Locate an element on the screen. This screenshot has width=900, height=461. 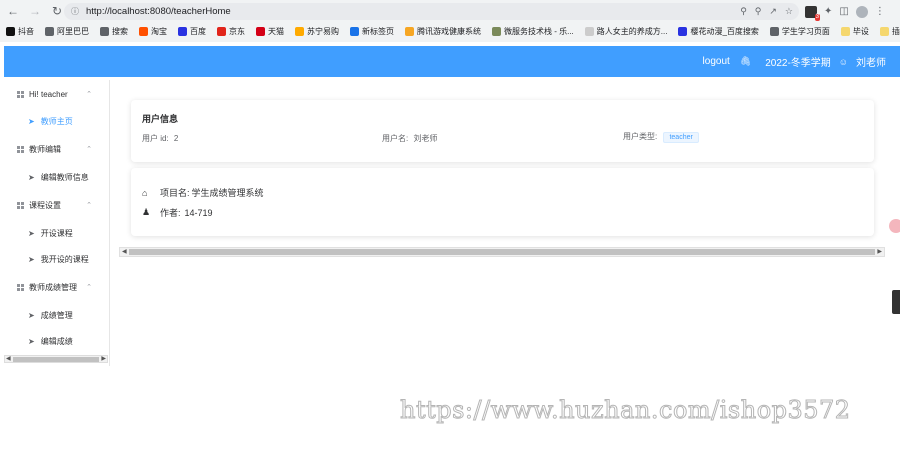
bookmark-item: 腾讯游戏健康系统 is located at coordinates (443, 31).